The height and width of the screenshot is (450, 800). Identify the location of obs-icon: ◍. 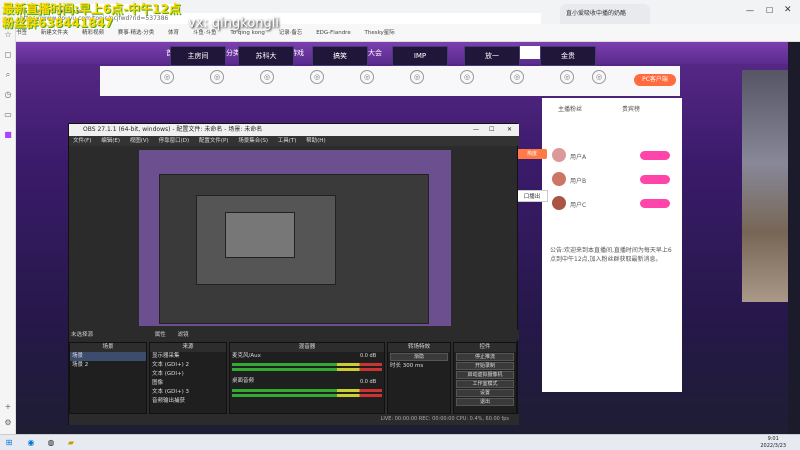
(51, 443).